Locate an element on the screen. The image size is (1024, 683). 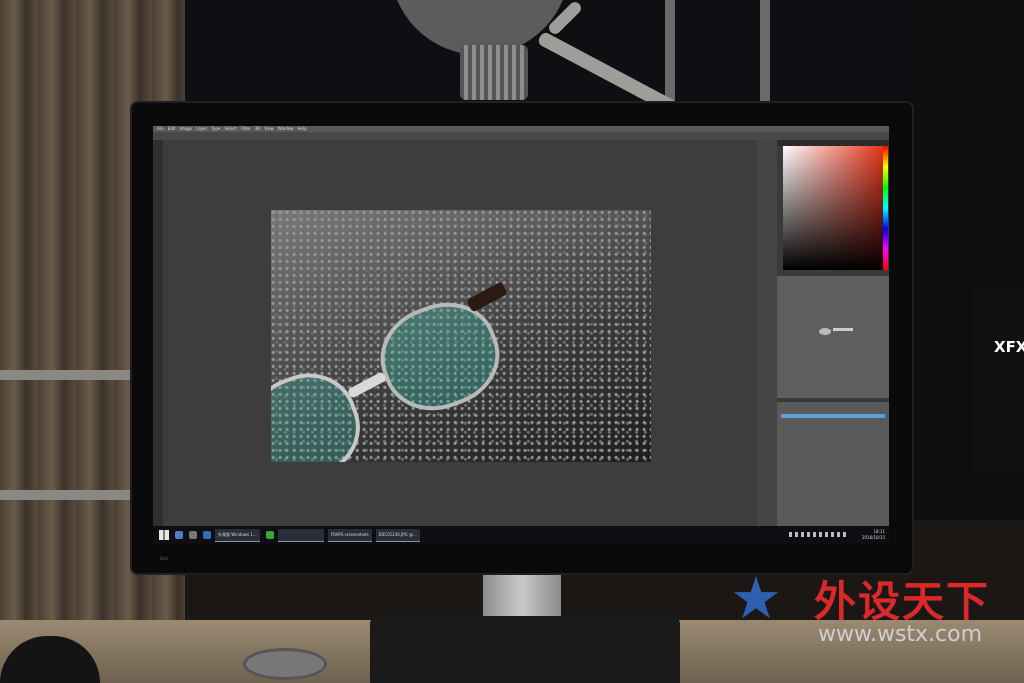
options-bar is located at coordinates (521, 136).